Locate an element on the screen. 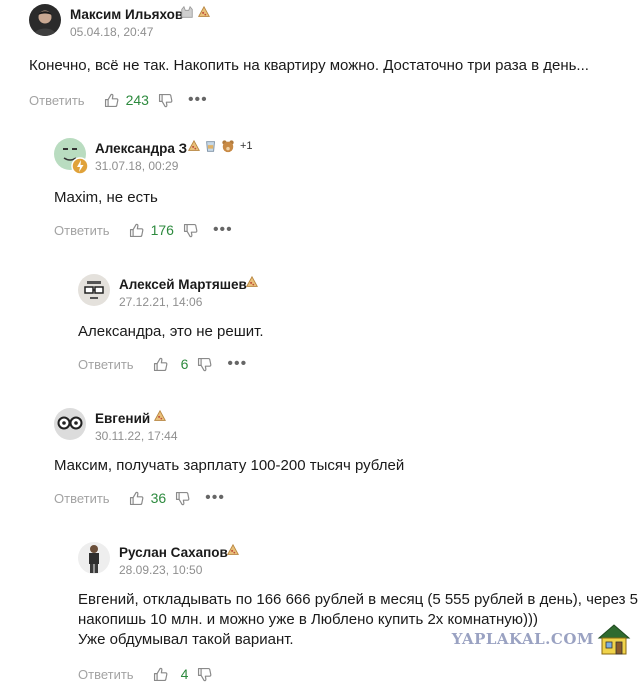 The width and height of the screenshot is (640, 684). like-button: 4 is located at coordinates (170, 674).